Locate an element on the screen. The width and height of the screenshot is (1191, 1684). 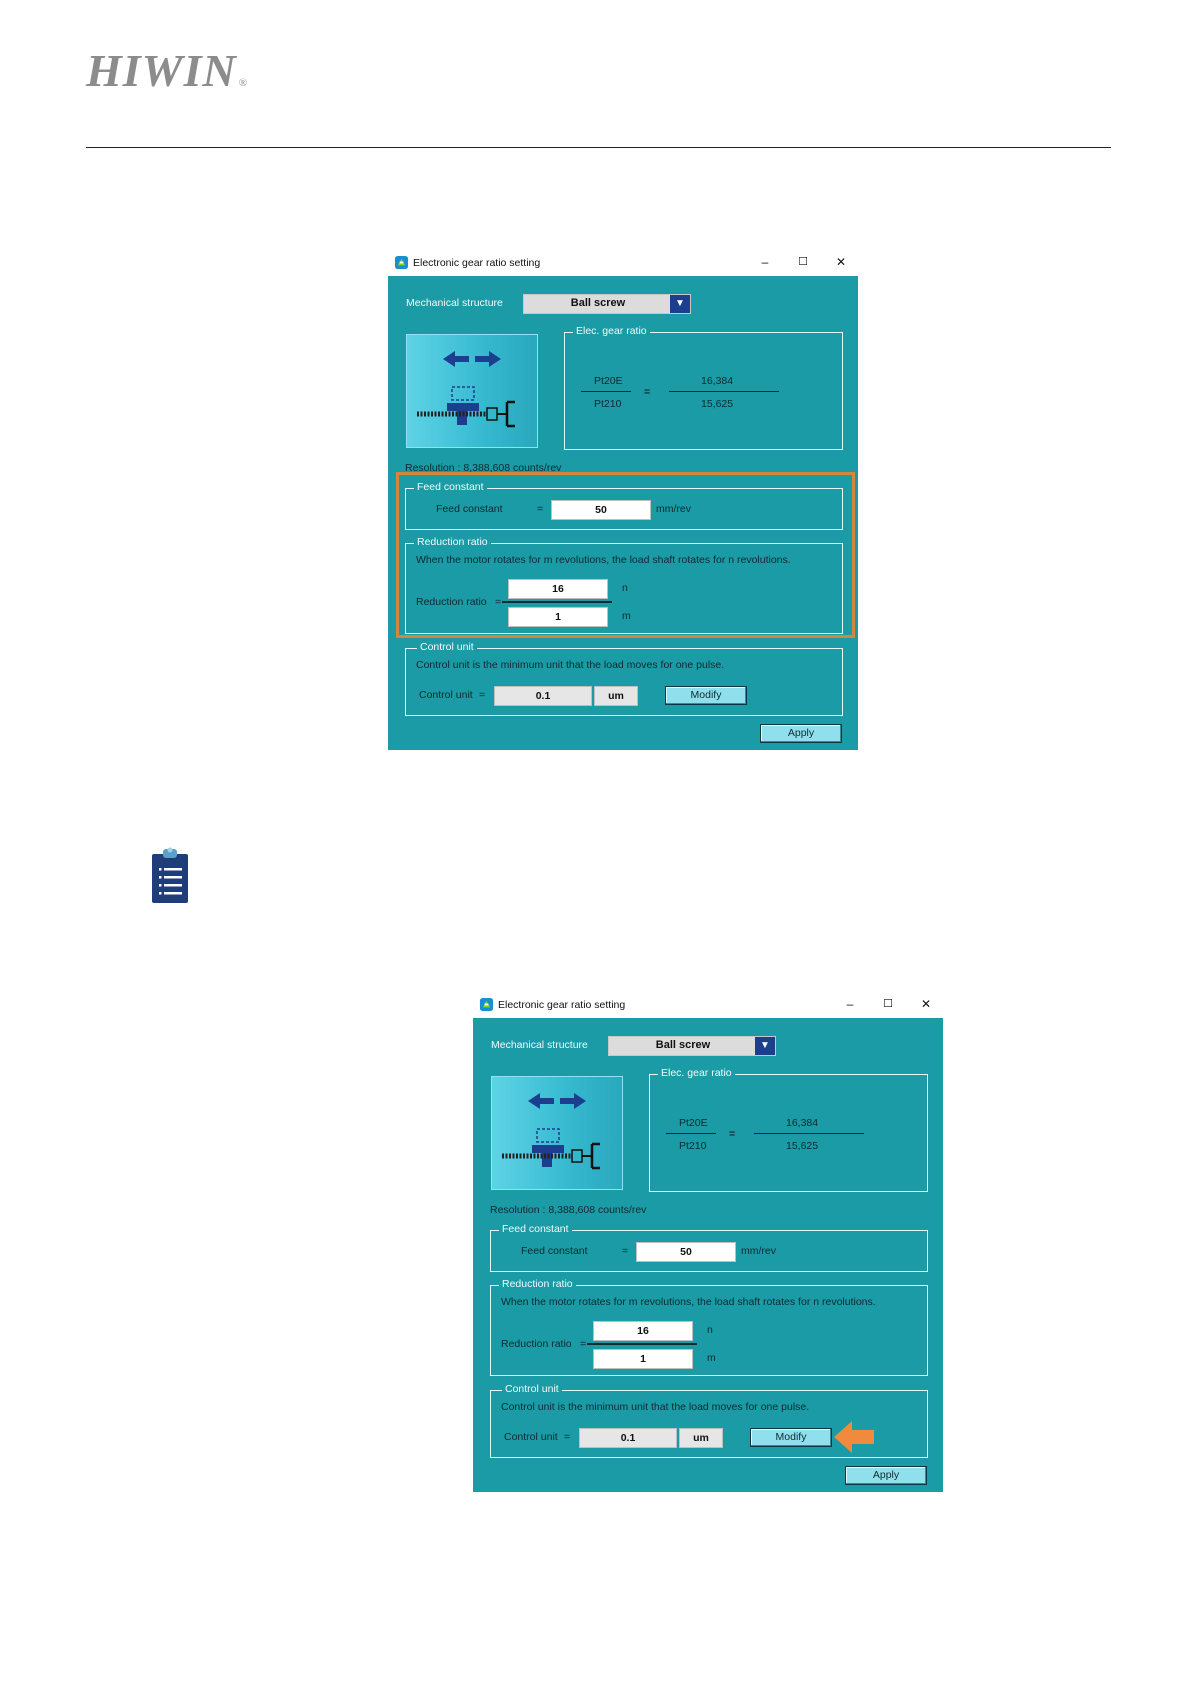
reduction-fraction-line is located at coordinates (642, 1344).